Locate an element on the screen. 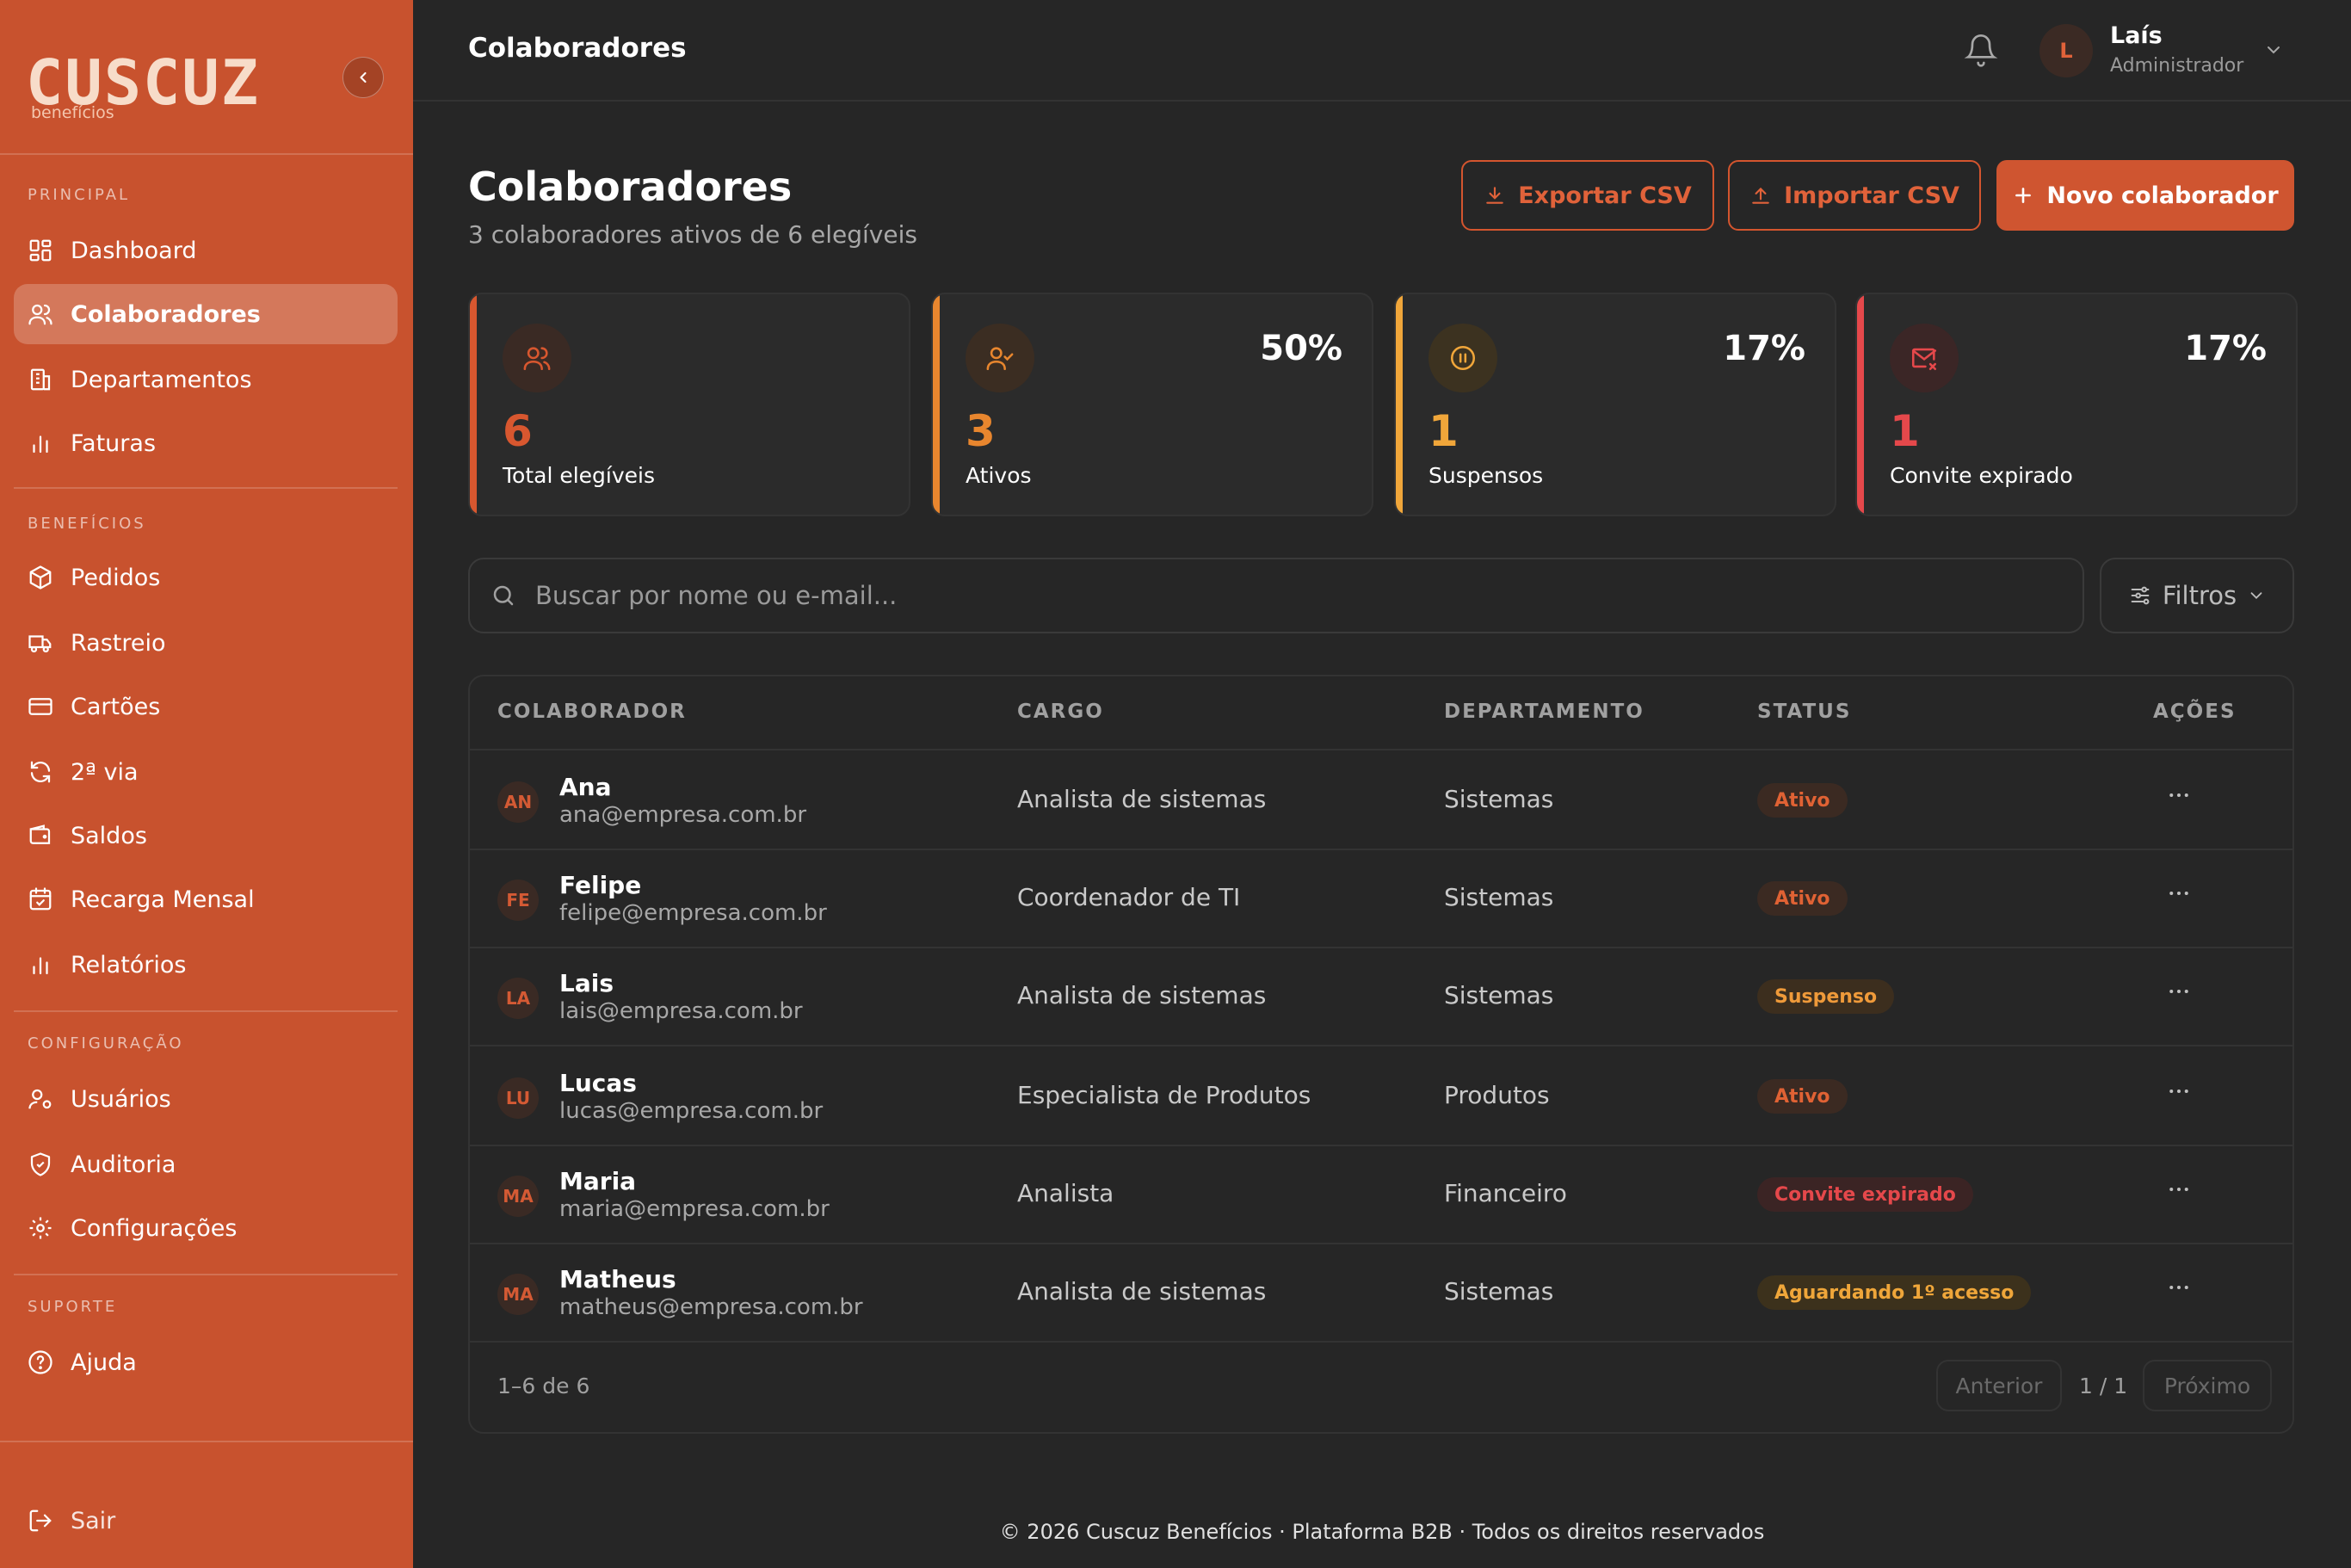 This screenshot has width=2351, height=1568. row-avatar: AN is located at coordinates (518, 802).